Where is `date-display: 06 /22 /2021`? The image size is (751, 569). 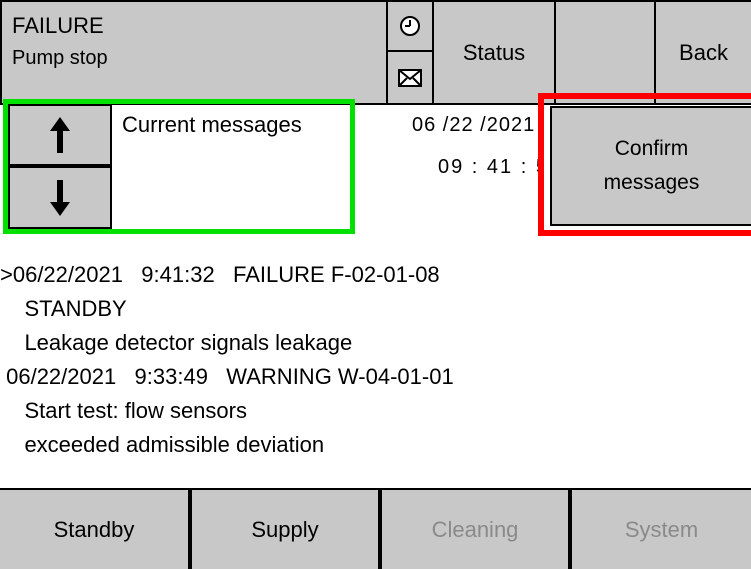
date-display: 06 /22 /2021 is located at coordinates (474, 125).